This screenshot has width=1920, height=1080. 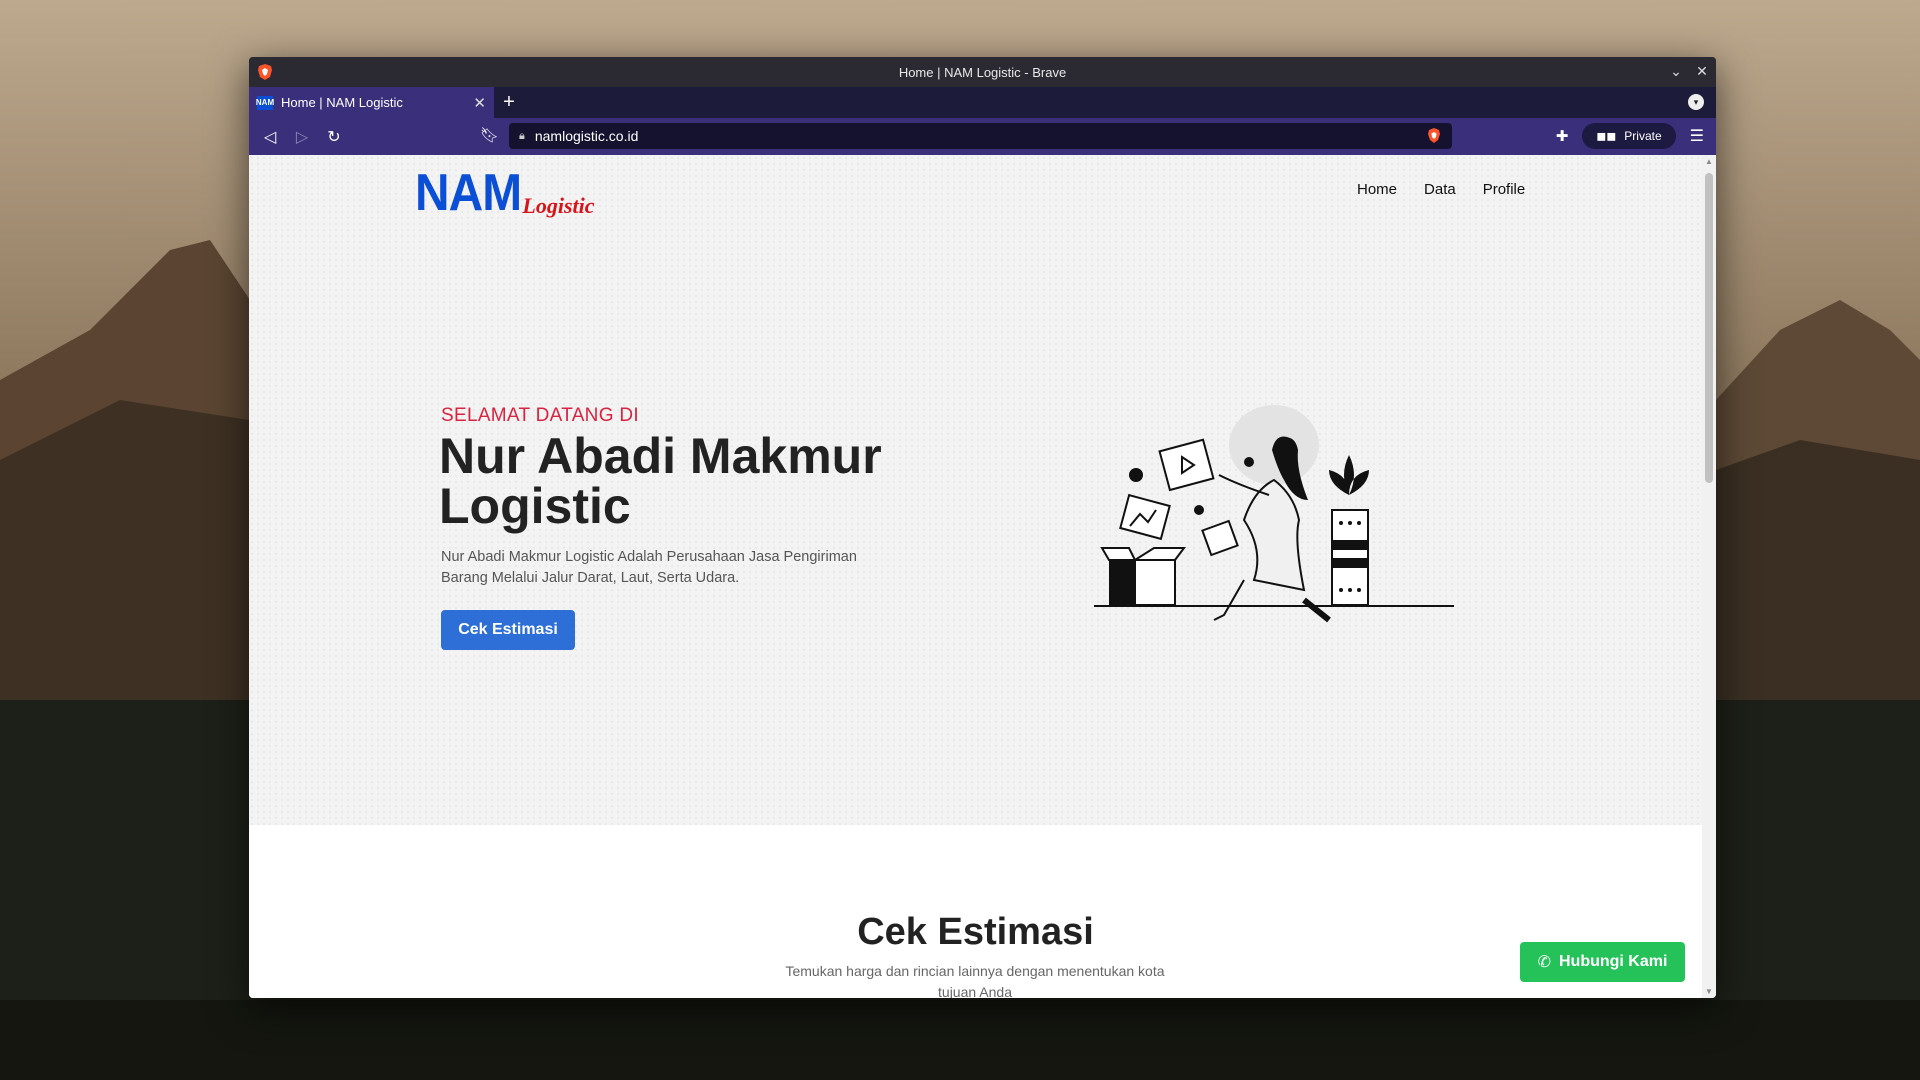 I want to click on address-bar: 🔒︎ namlogistic.co.id, so click(x=980, y=136).